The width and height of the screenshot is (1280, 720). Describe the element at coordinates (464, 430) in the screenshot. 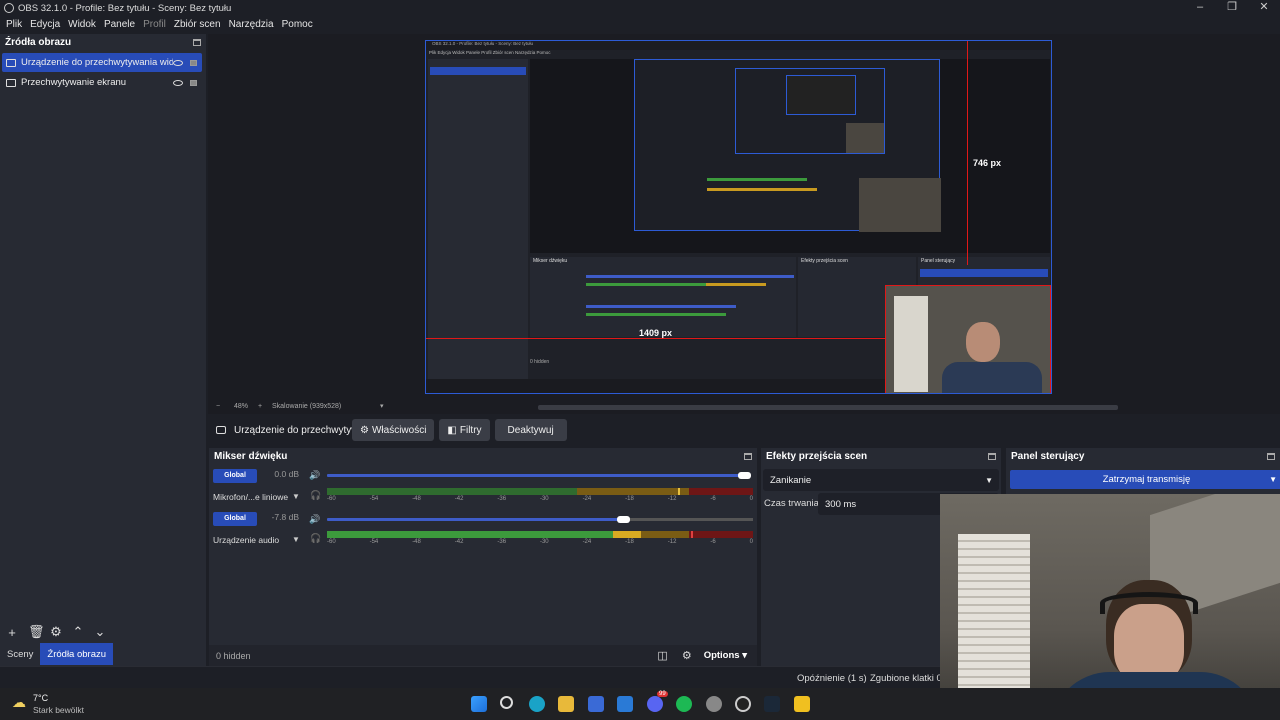

I see `filters-button: ◧ Filtry` at that location.